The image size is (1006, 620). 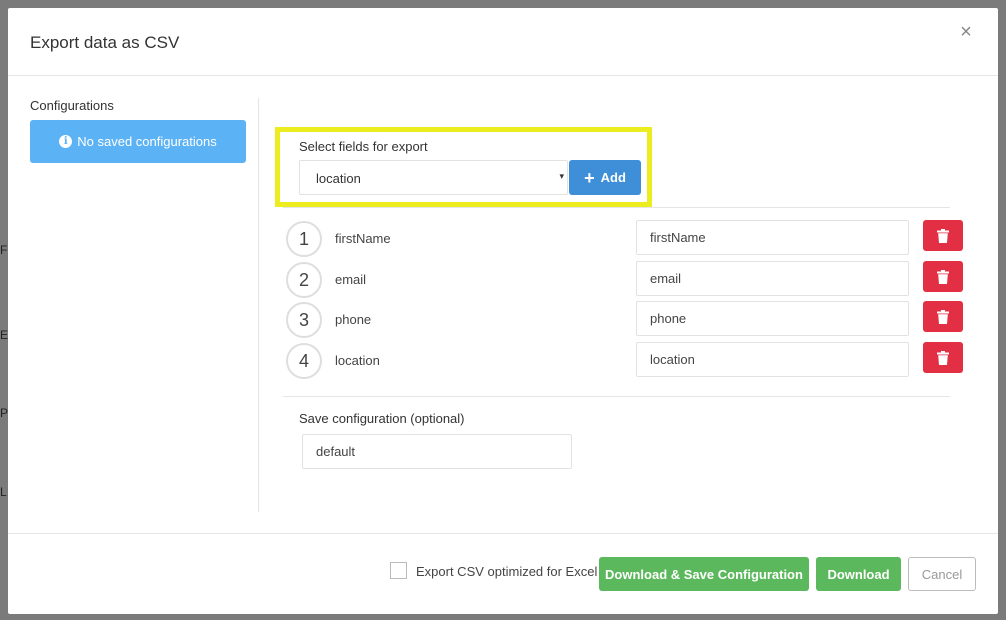 What do you see at coordinates (398, 570) in the screenshot?
I see `excel-optimized-checkbox` at bounding box center [398, 570].